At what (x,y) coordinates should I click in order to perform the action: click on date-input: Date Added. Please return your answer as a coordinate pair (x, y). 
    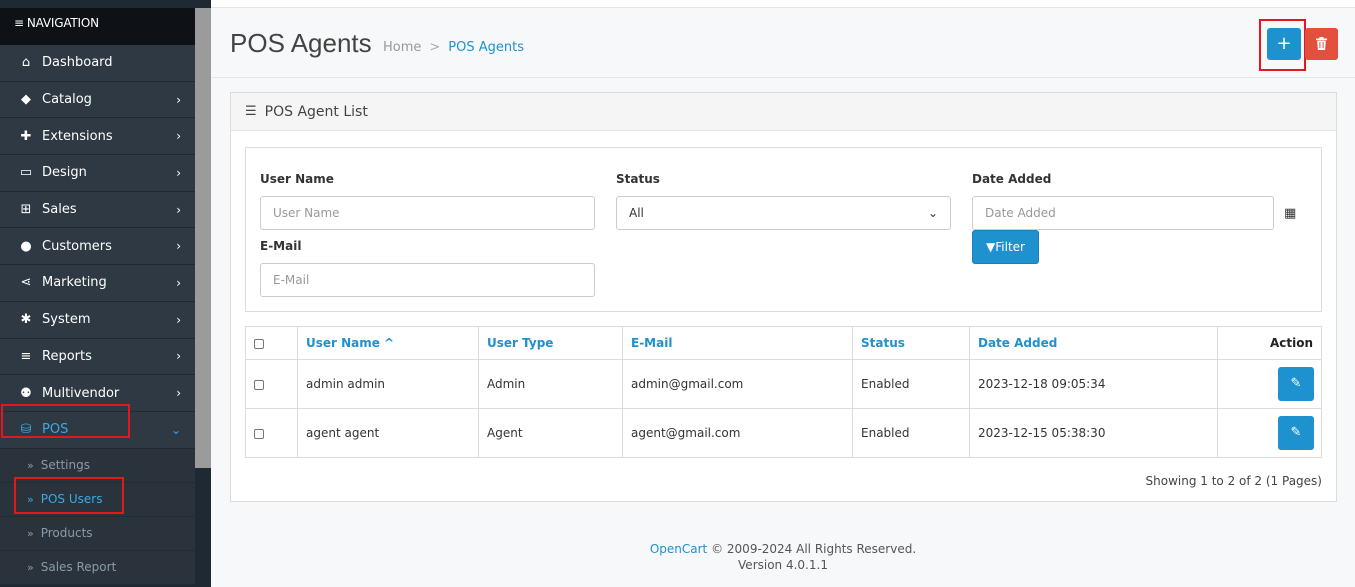
    Looking at the image, I should click on (1123, 213).